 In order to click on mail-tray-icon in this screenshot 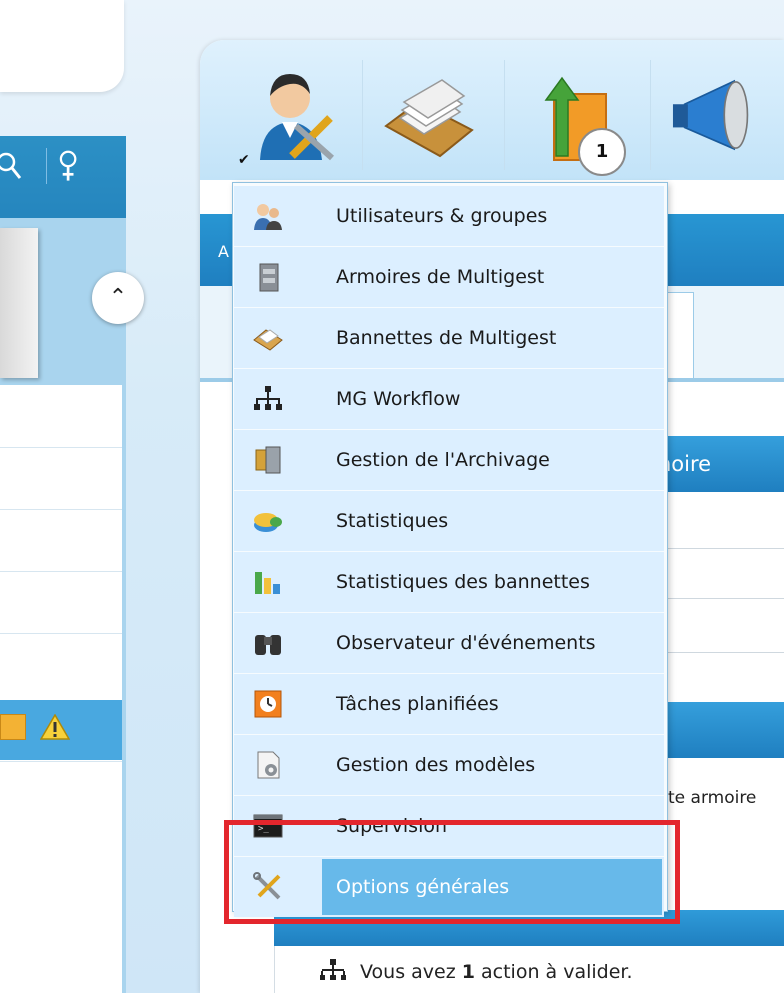, I will do `click(428, 115)`.